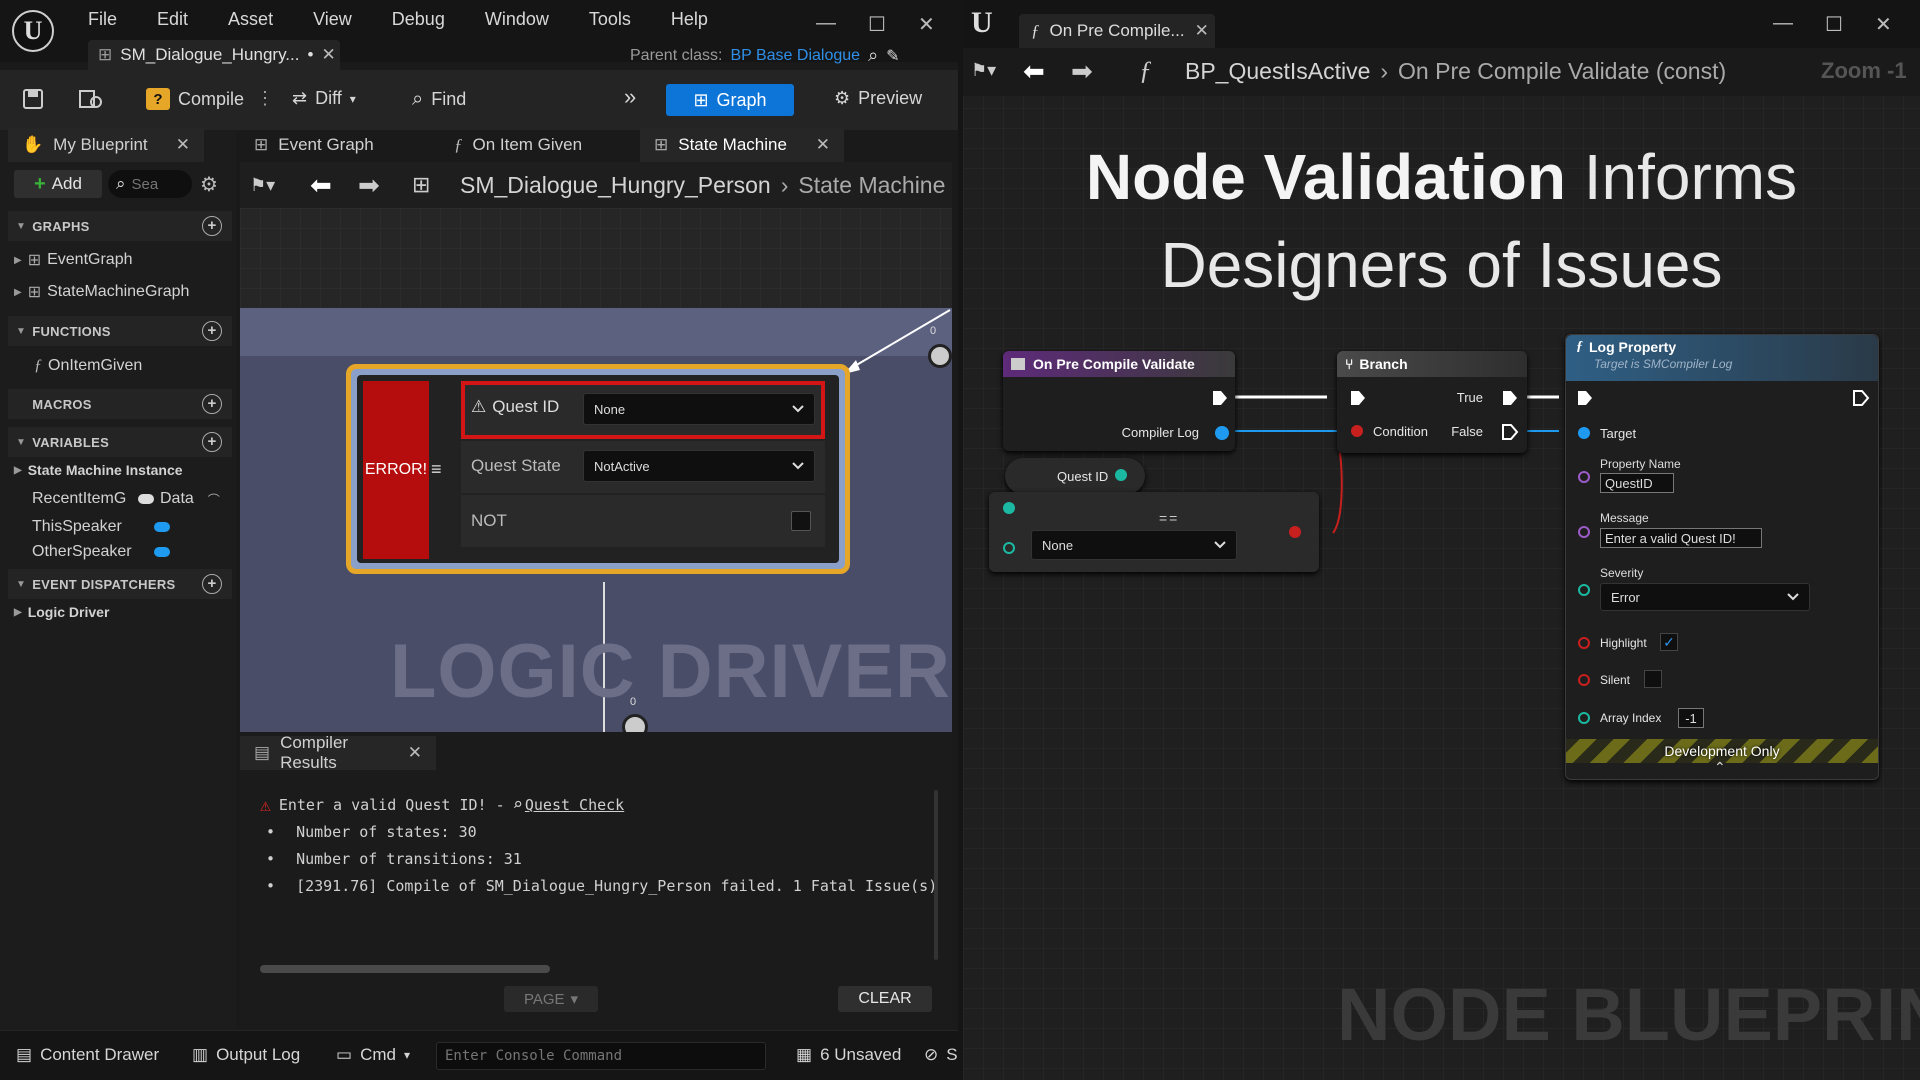 This screenshot has height=1080, width=1920. Describe the element at coordinates (936, 875) in the screenshot. I see `vertical-scrollbar` at that location.